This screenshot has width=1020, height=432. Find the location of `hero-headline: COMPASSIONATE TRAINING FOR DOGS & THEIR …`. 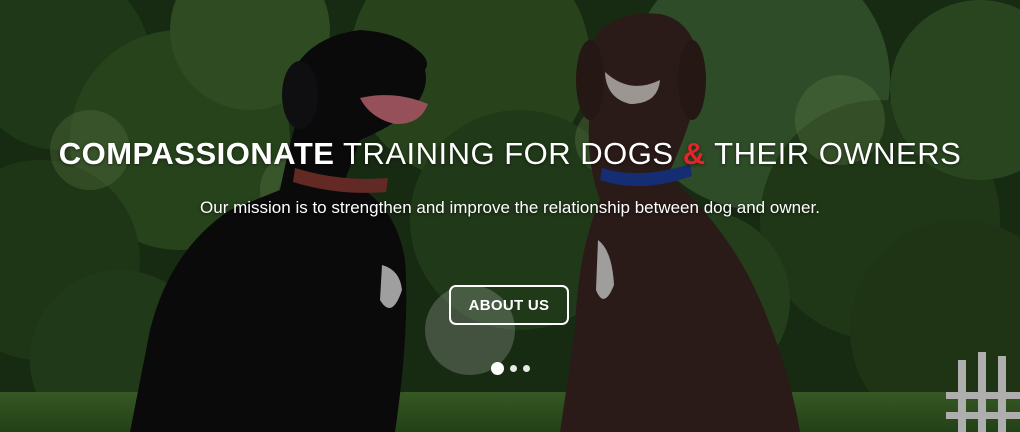

hero-headline: COMPASSIONATE TRAINING FOR DOGS & THEIR … is located at coordinates (510, 154).